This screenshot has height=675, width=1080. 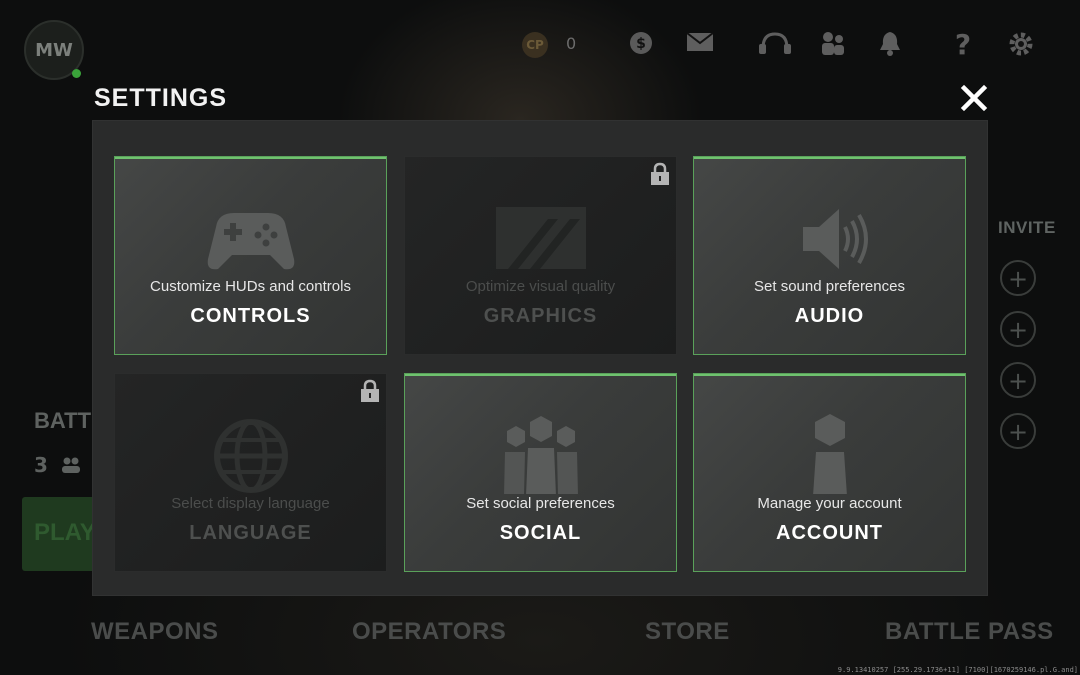 I want to click on settings-card-account: Manage your account ACCOUNT, so click(x=829, y=472).